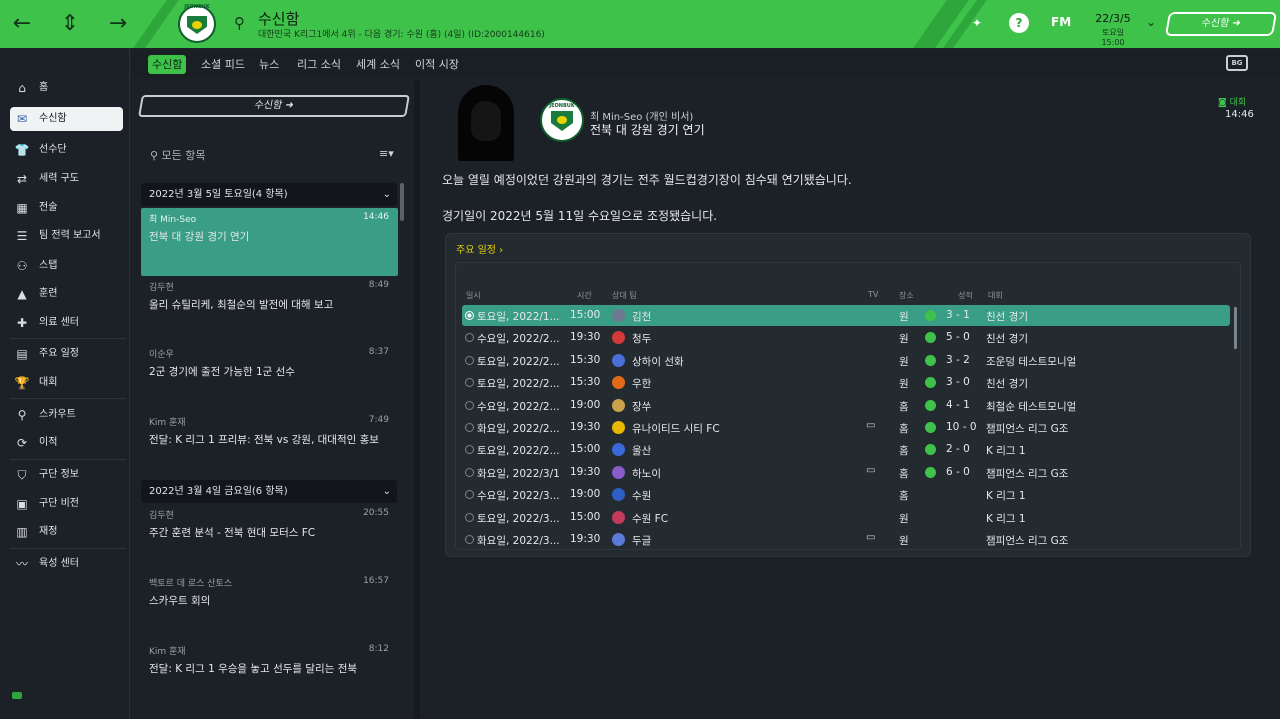  What do you see at coordinates (846, 539) in the screenshot?
I see `table-row: 화요일, 2022/3... 19:30 두글 ▭ 원 챔피언스 리그 G조` at bounding box center [846, 539].